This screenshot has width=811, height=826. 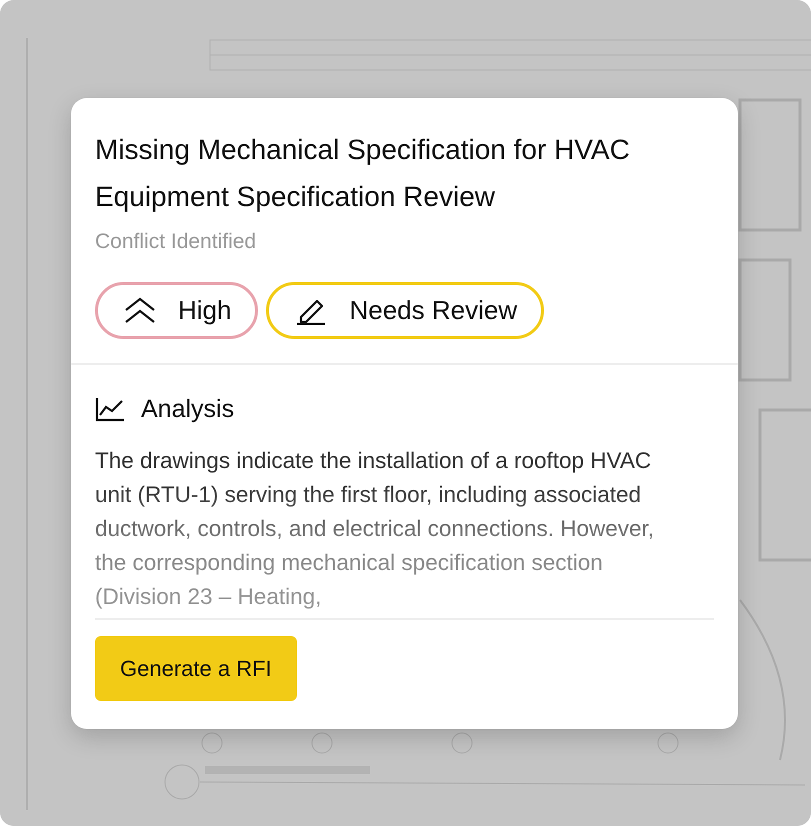 I want to click on section-heading: Analysis, so click(x=187, y=409).